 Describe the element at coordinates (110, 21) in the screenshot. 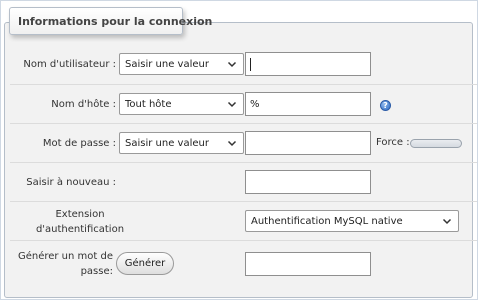

I see `section-legend: Informations pour la connexion` at that location.